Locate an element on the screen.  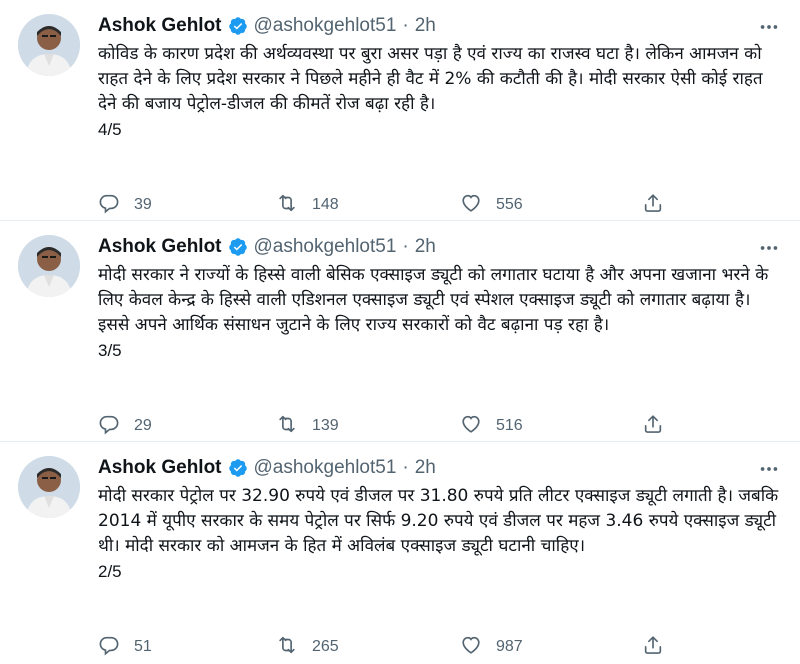
thread-counter: 3/5 is located at coordinates (110, 350).